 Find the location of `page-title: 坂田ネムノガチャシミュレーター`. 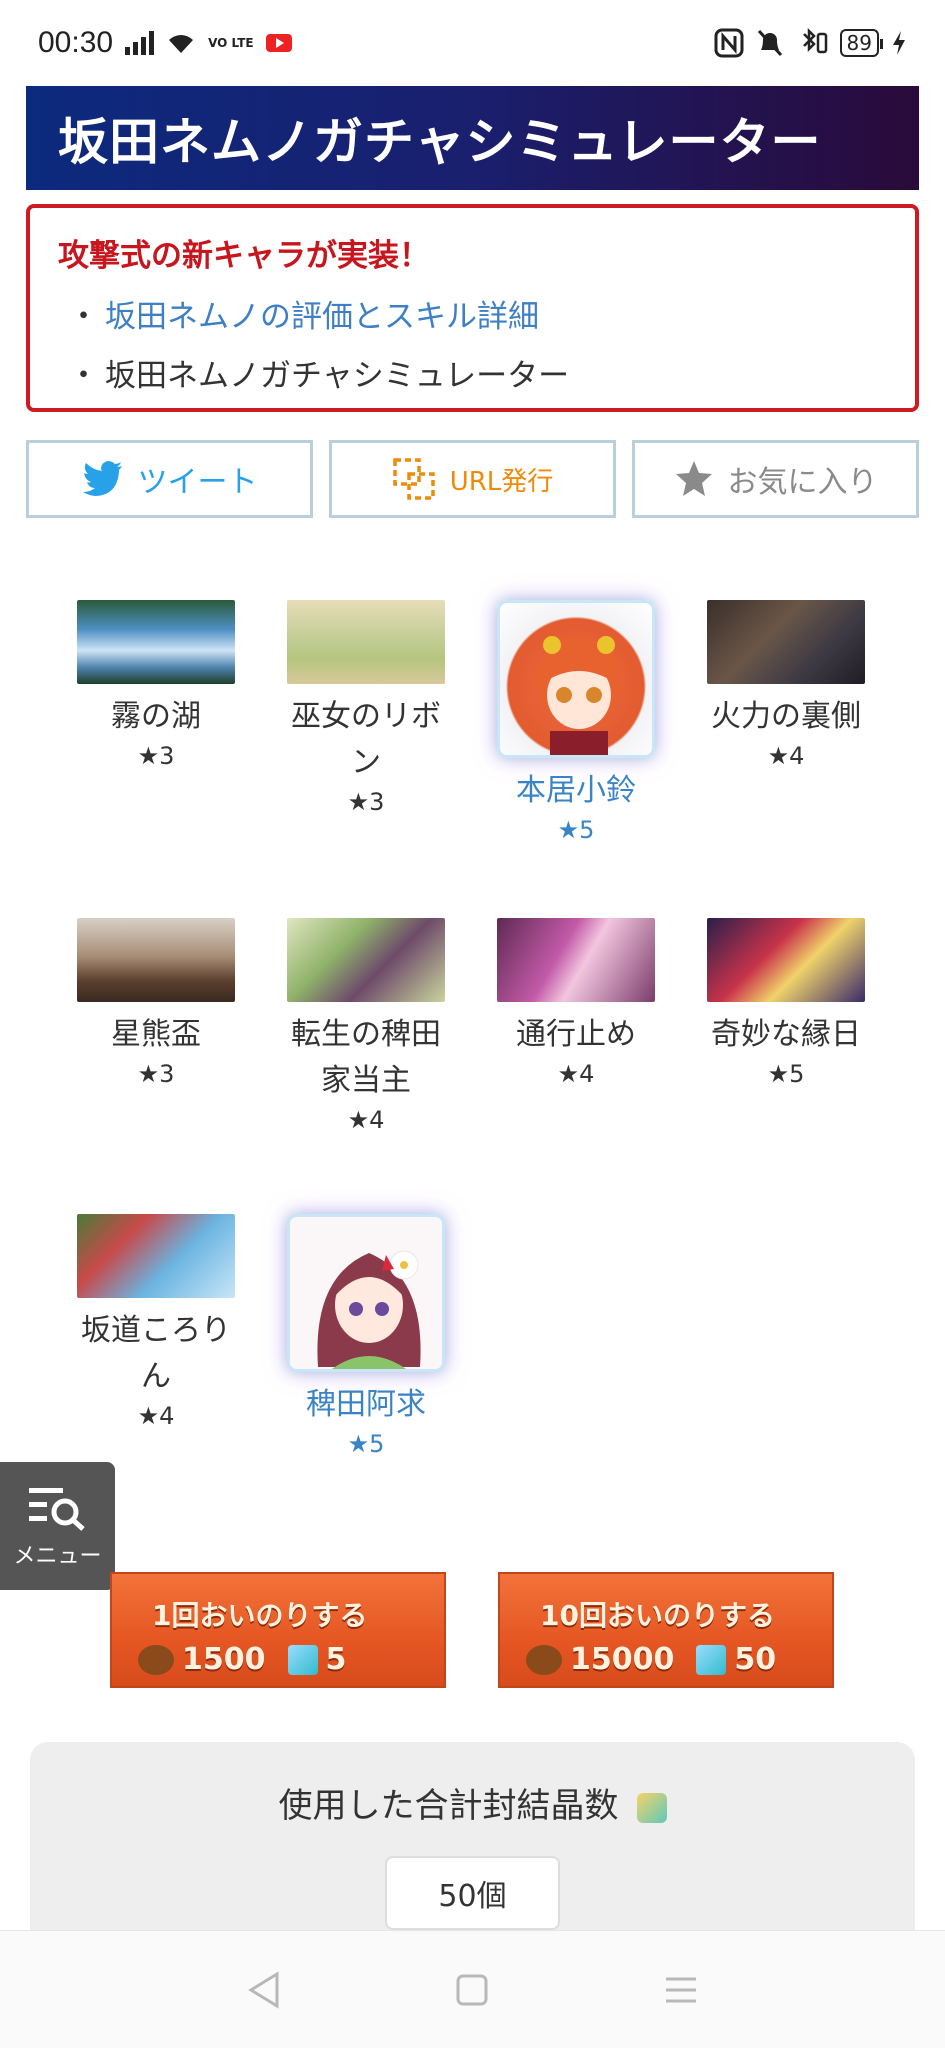

page-title: 坂田ネムノガチャシミュレーター is located at coordinates (440, 142).